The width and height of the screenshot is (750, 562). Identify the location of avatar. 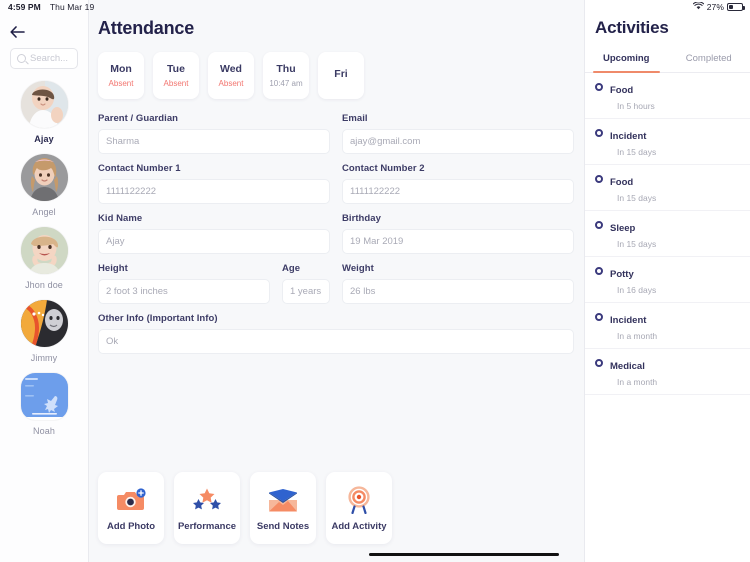
(44, 104).